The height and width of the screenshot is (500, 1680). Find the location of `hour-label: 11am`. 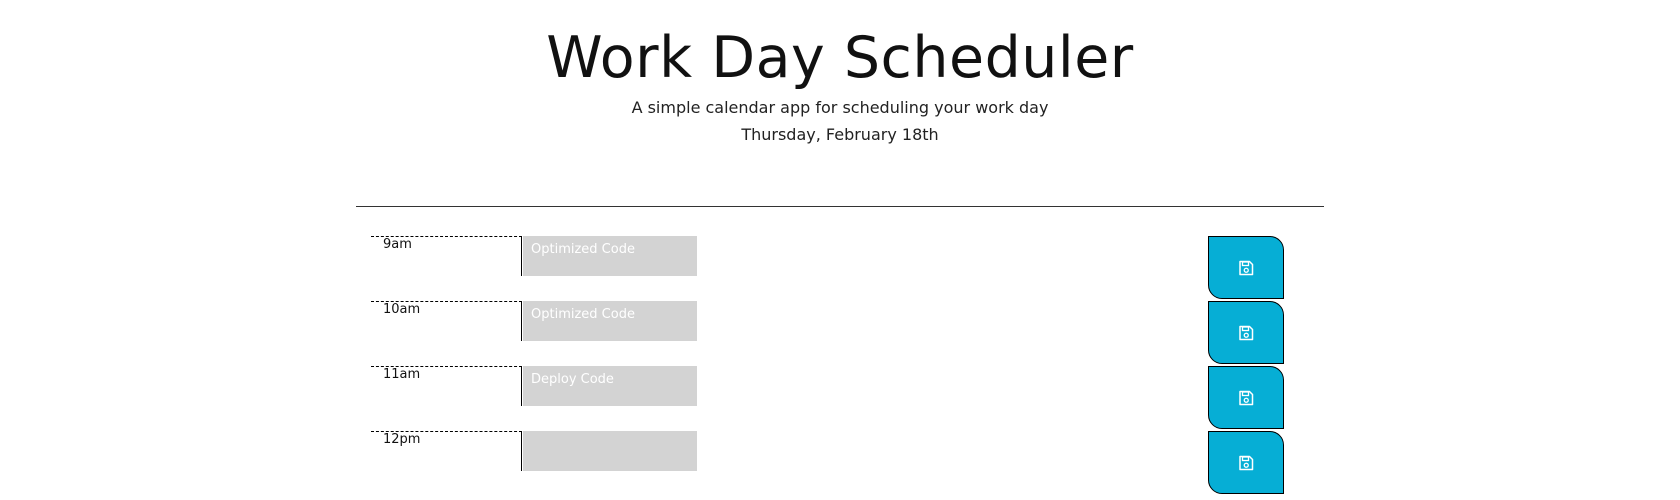

hour-label: 11am is located at coordinates (446, 386).